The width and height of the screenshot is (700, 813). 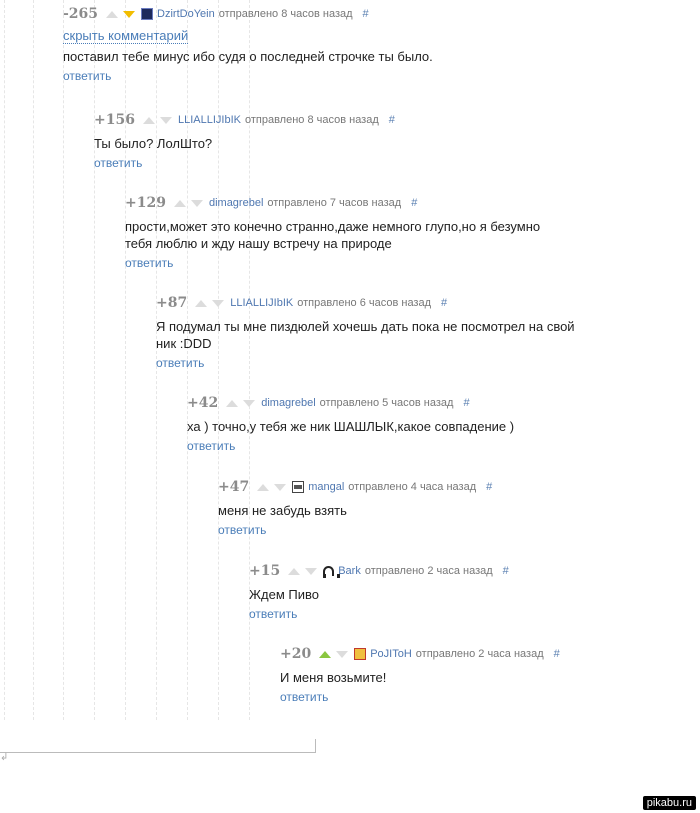 I want to click on comment-rating: +156, so click(x=114, y=120).